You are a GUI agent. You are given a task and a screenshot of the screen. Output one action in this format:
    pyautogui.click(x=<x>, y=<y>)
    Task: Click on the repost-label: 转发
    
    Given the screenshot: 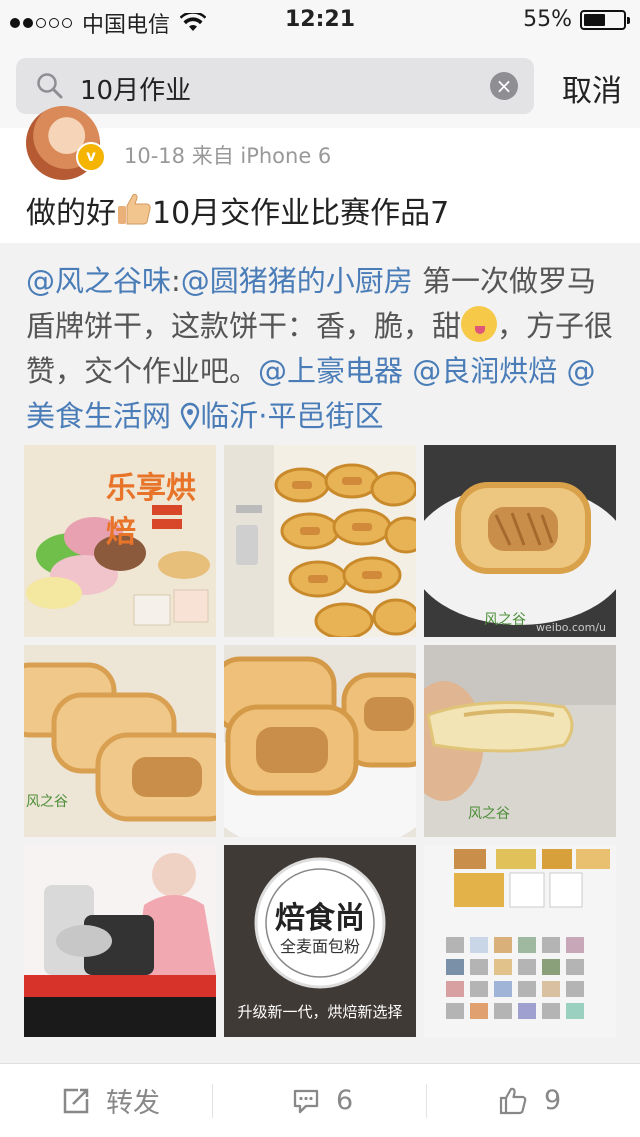 What is the action you would take?
    pyautogui.click(x=133, y=1103)
    